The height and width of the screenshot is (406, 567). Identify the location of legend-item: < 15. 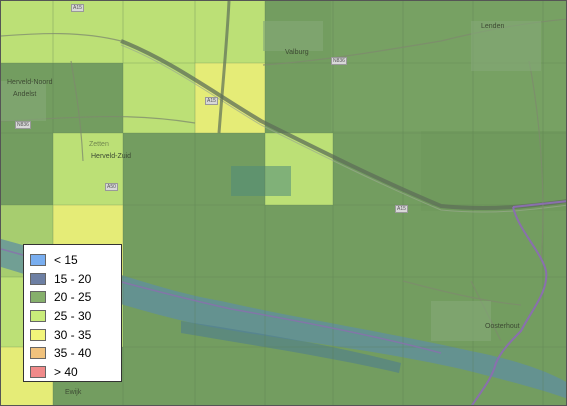
(72, 260).